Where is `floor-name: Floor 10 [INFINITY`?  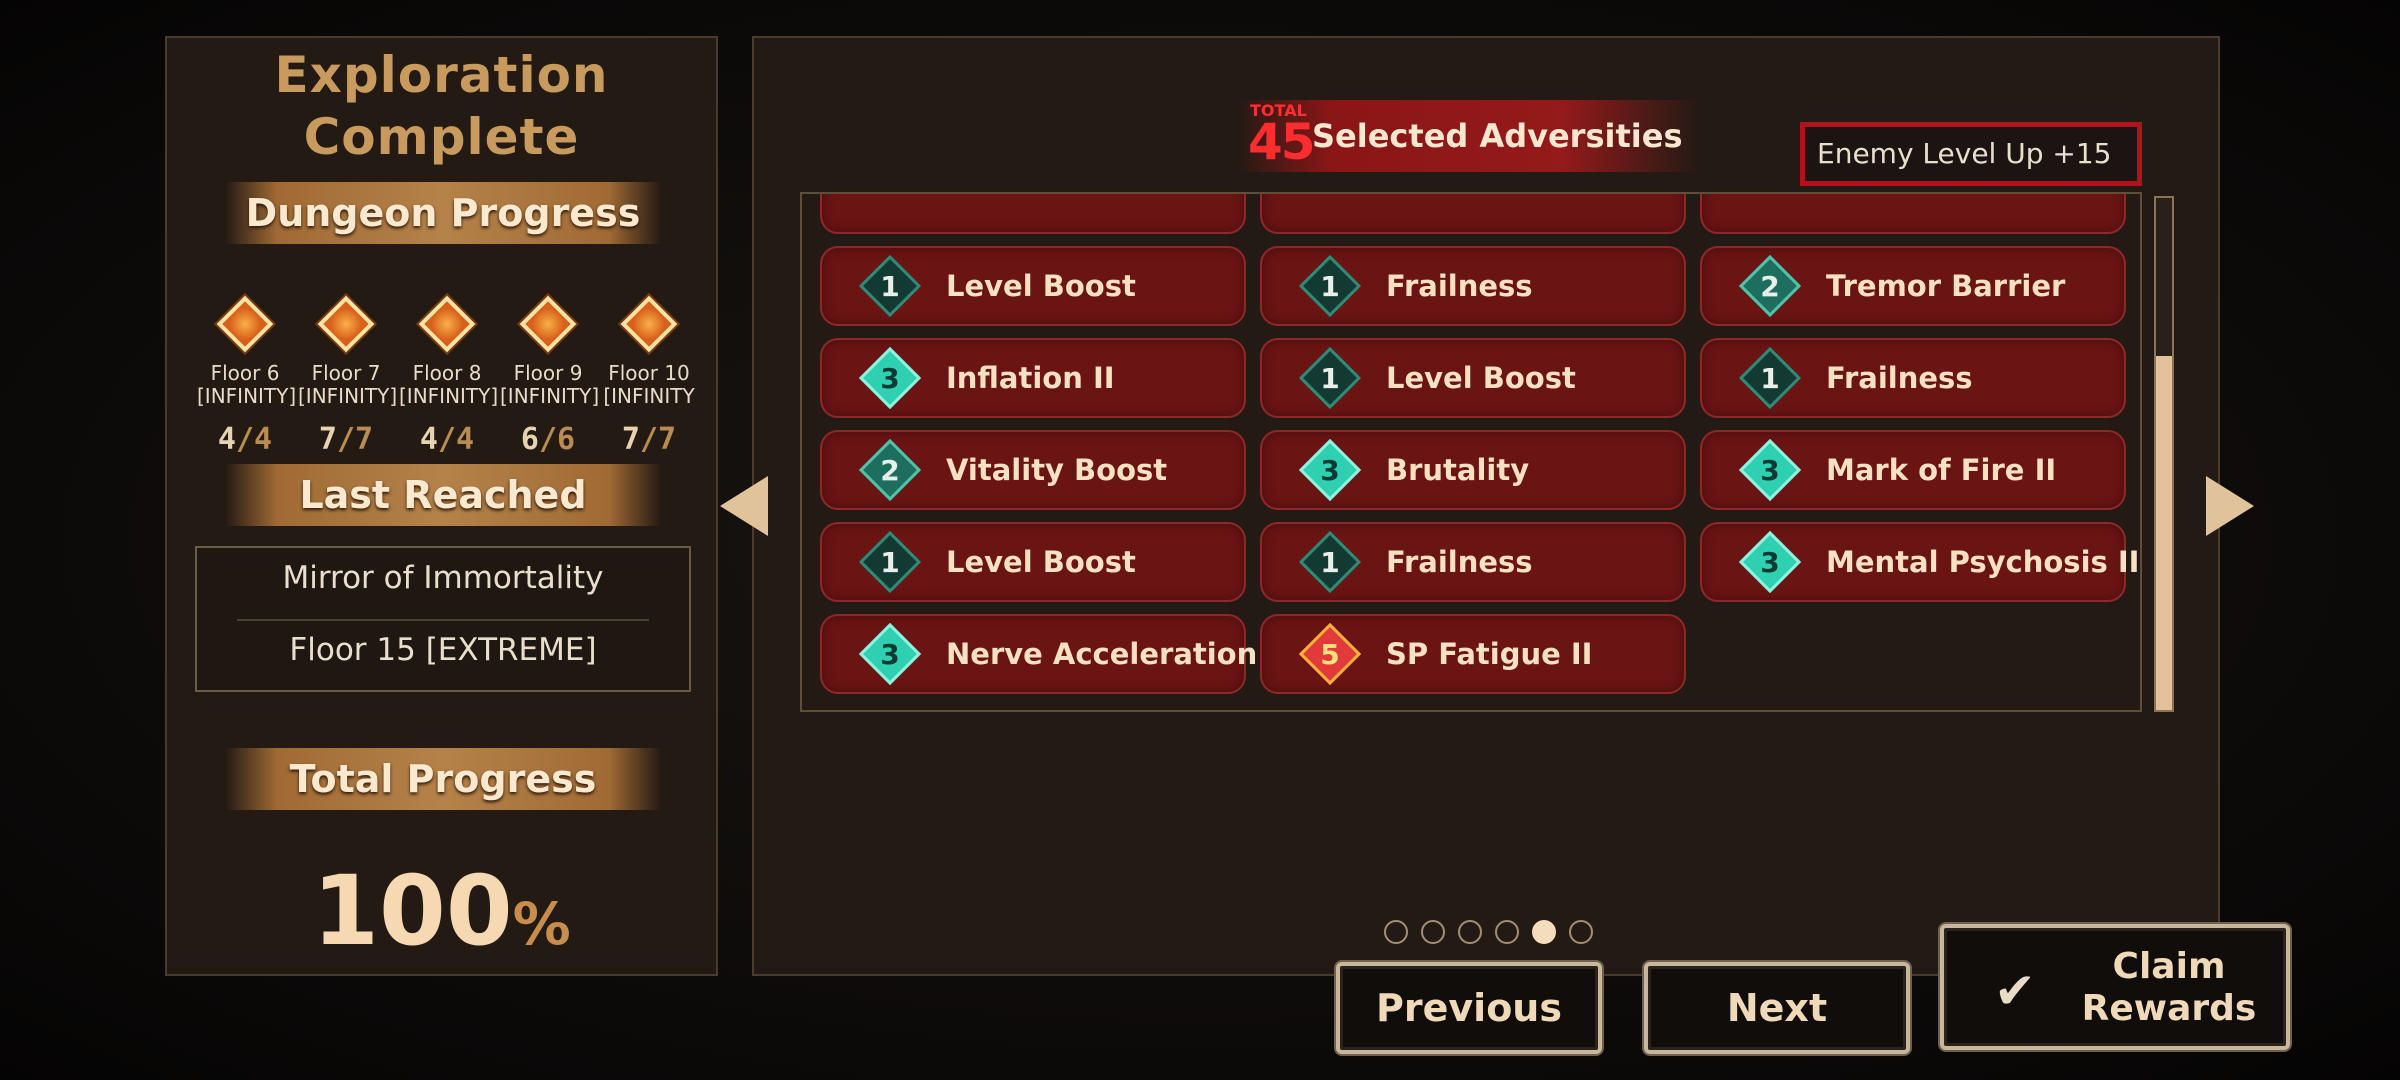
floor-name: Floor 10 [INFINITY is located at coordinates (649, 384).